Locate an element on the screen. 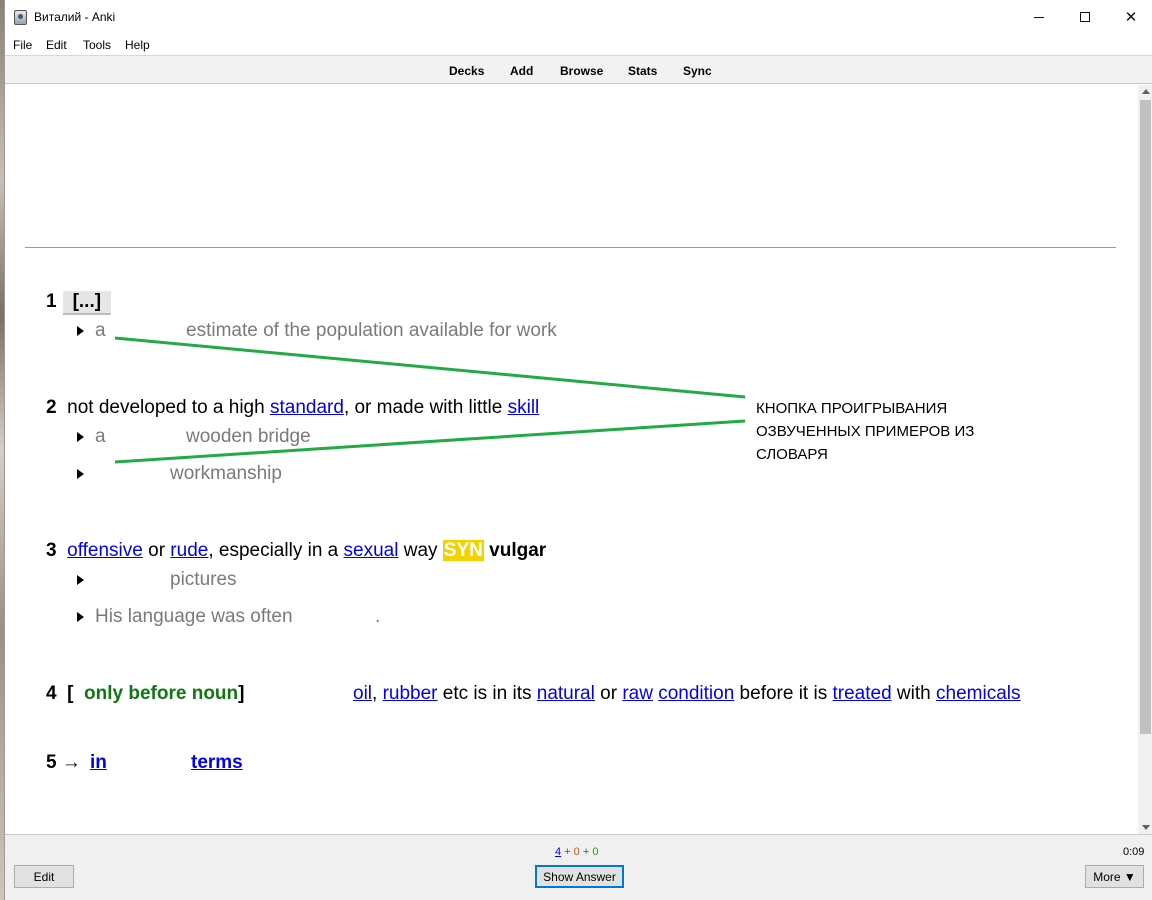 This screenshot has width=1152, height=900. synonym-badge: SYN is located at coordinates (463, 550).